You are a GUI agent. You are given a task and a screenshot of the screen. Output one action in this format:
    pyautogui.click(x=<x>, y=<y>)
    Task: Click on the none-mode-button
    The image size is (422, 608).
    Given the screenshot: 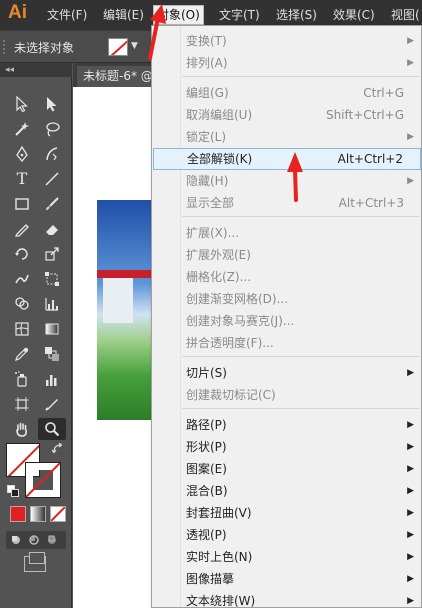 What is the action you would take?
    pyautogui.click(x=58, y=514)
    